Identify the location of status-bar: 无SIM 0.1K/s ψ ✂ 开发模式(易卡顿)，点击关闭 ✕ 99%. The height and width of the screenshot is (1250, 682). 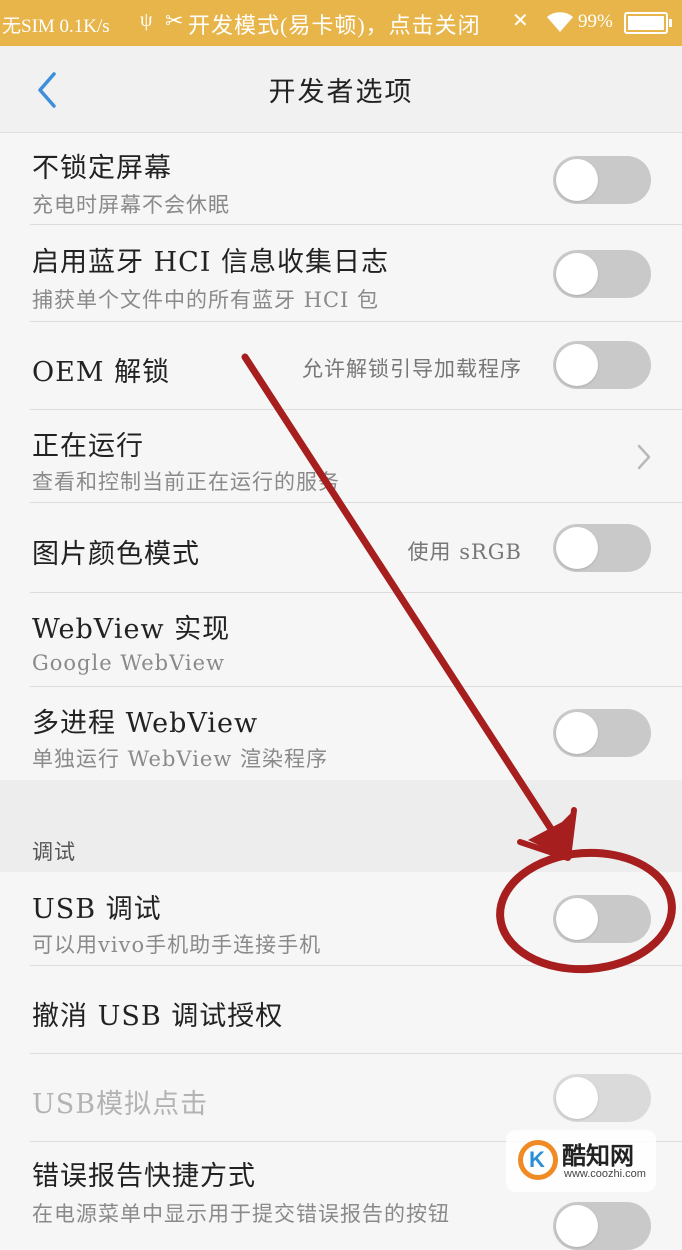
(341, 23).